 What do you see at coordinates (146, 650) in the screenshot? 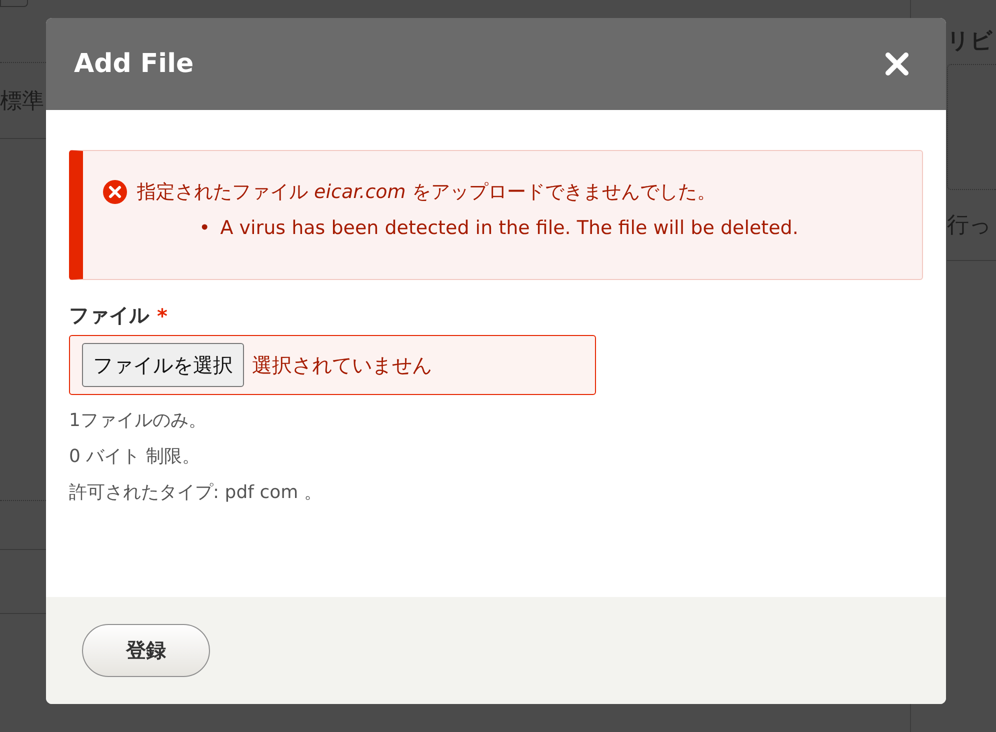
I see `submit-button: 登録` at bounding box center [146, 650].